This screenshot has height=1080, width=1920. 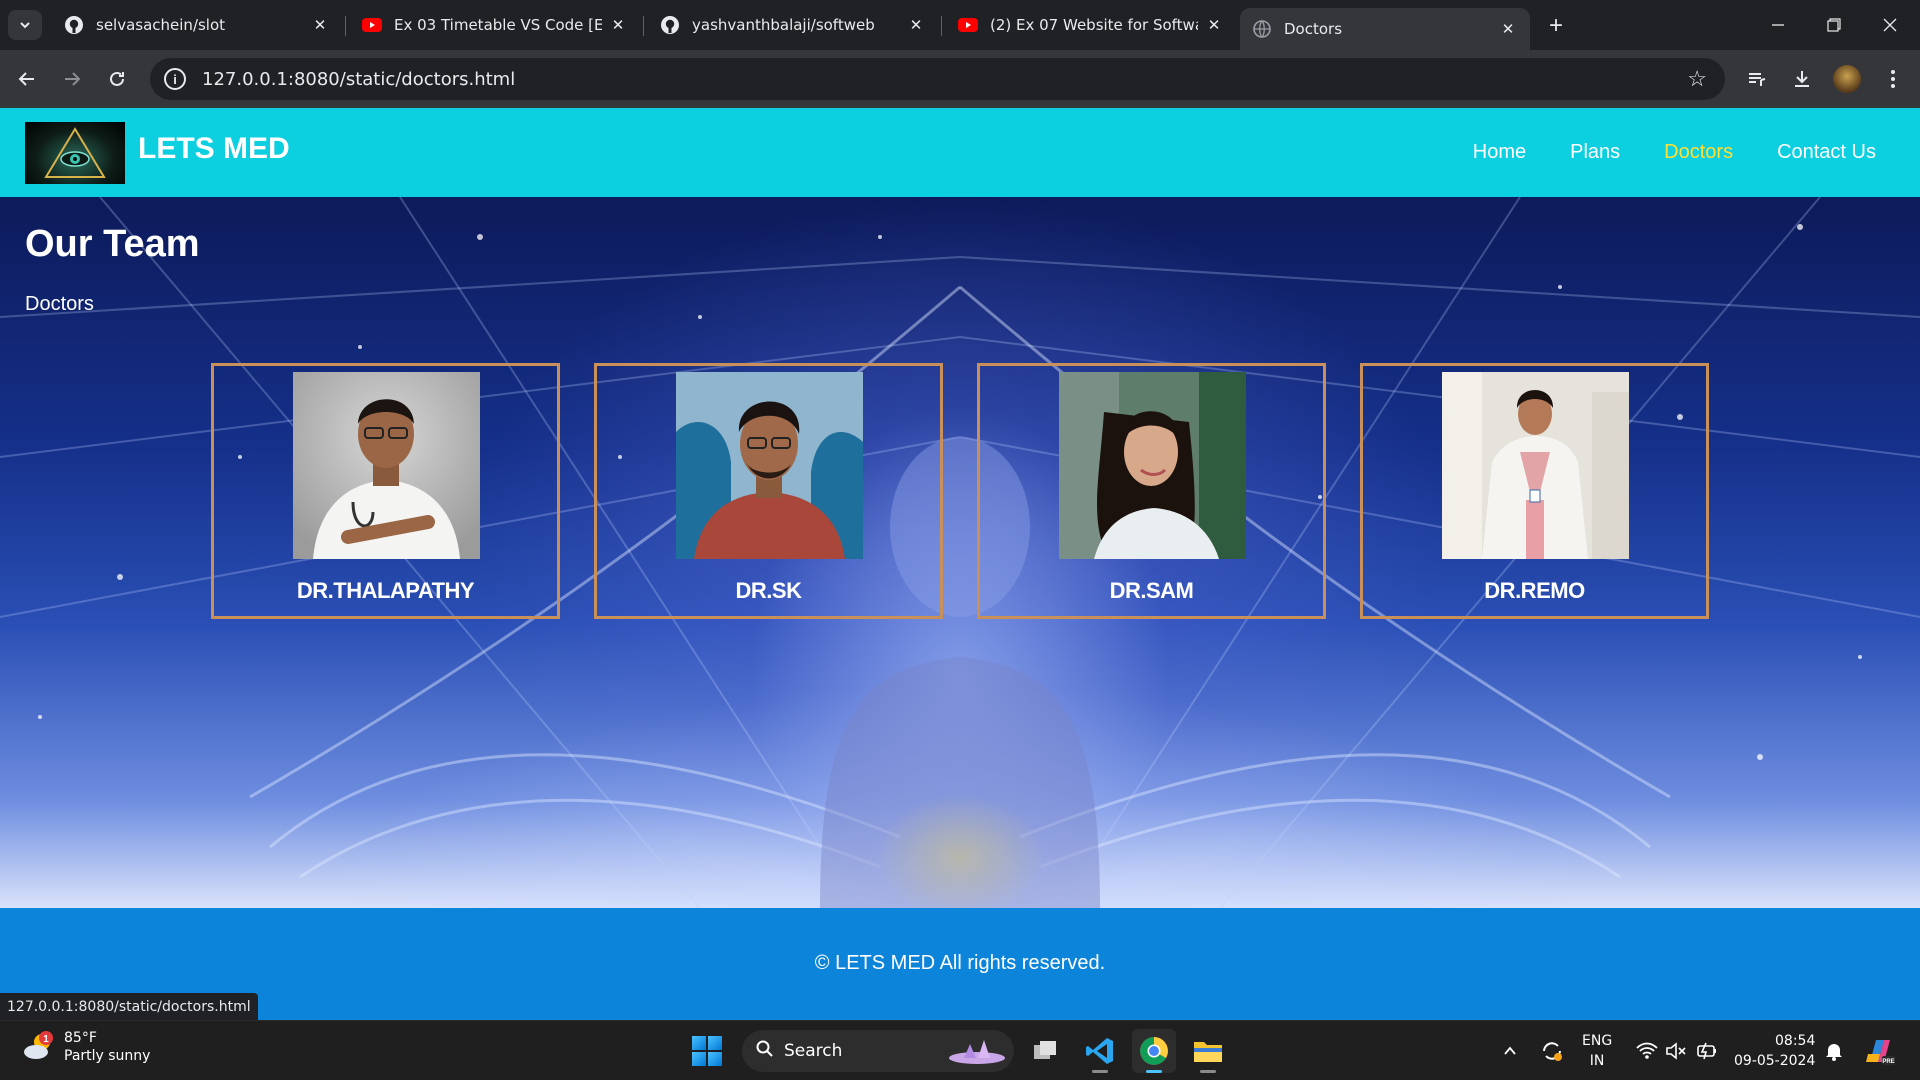 I want to click on tab-2: Ex 03 Timetable VS Code [English] ✕, so click(x=495, y=25).